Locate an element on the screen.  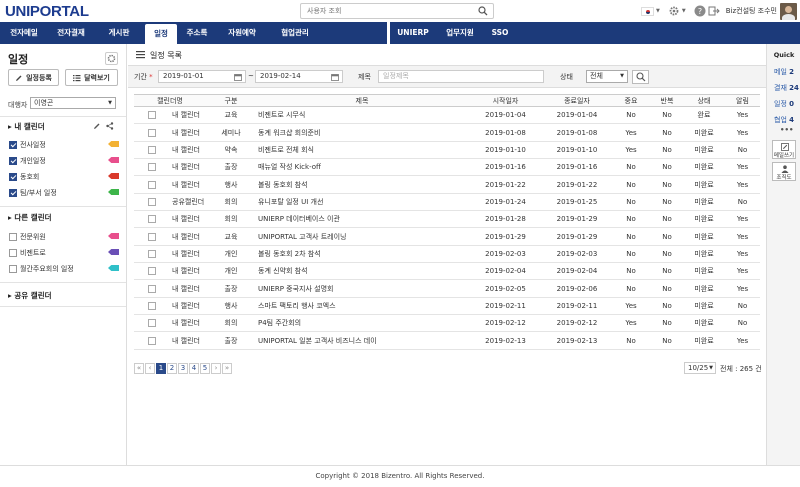
owner-select: 이영곤 ▼ is located at coordinates (73, 103).